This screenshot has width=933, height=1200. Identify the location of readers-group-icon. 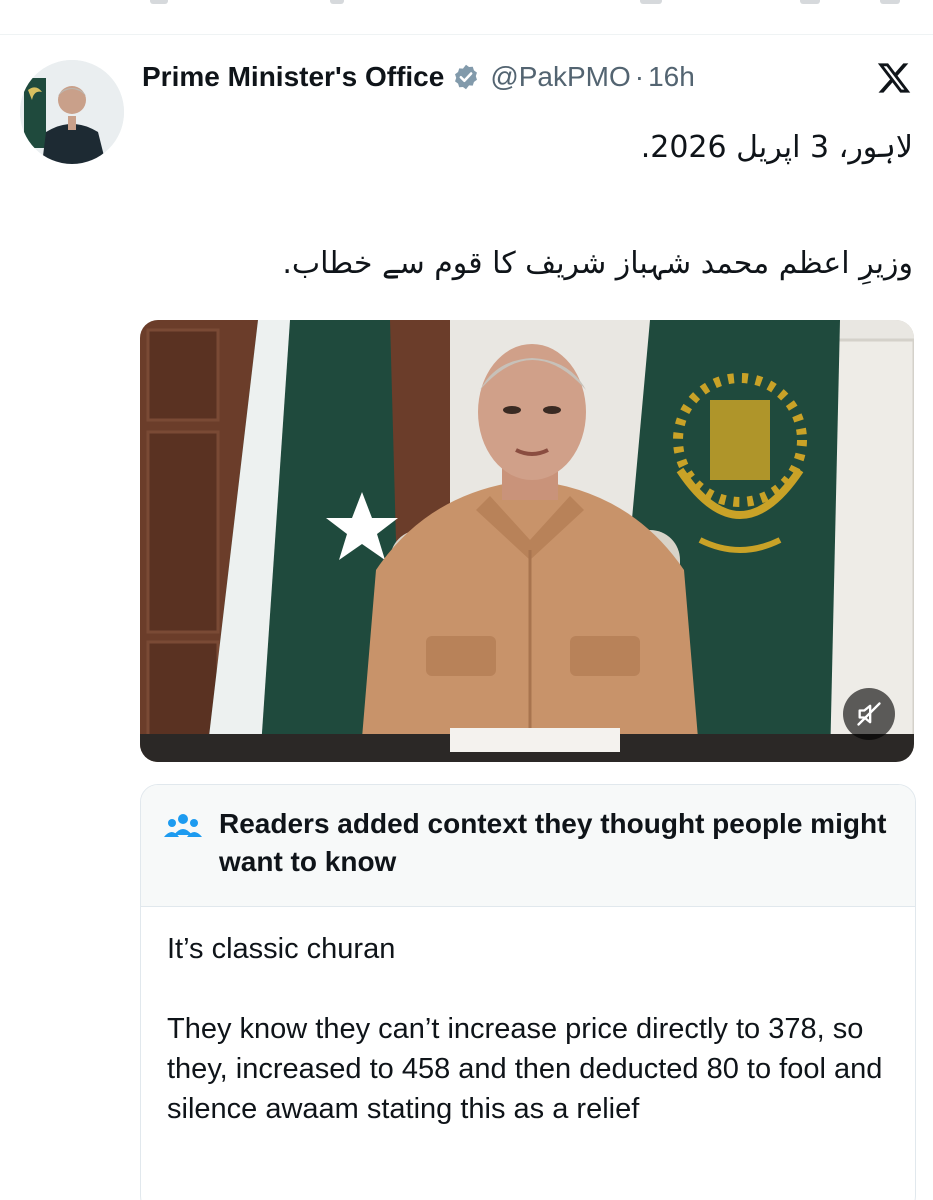
(183, 825).